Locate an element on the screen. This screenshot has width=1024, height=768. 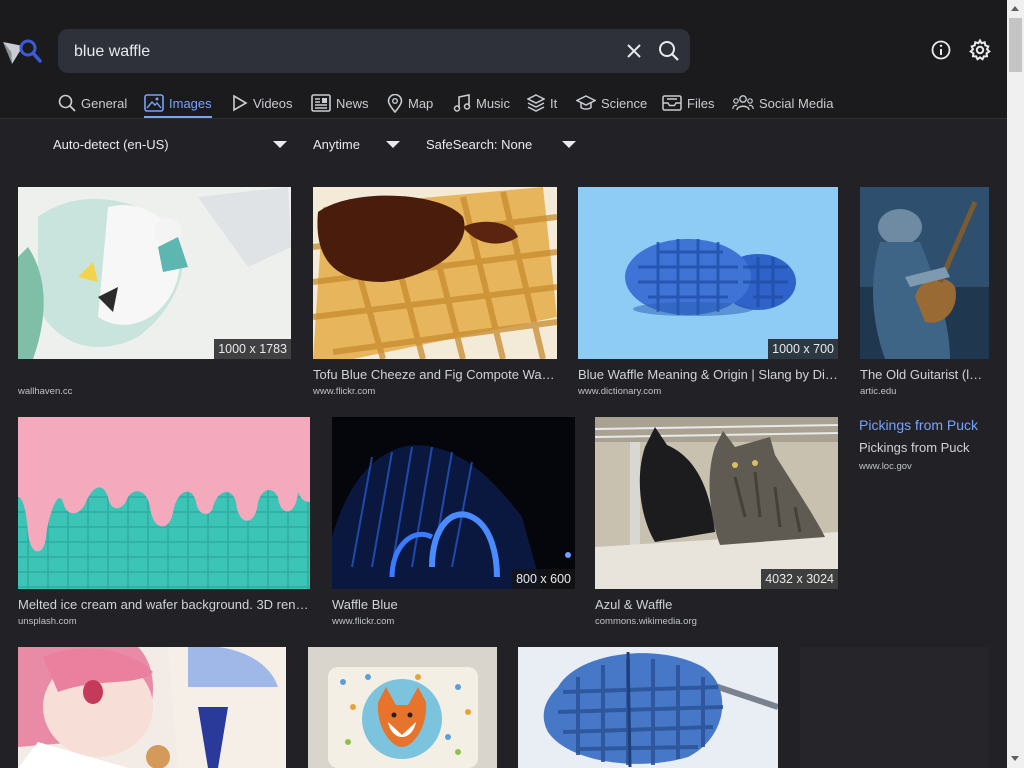
result-thumbnail: 1000 x 1783 is located at coordinates (154, 273).